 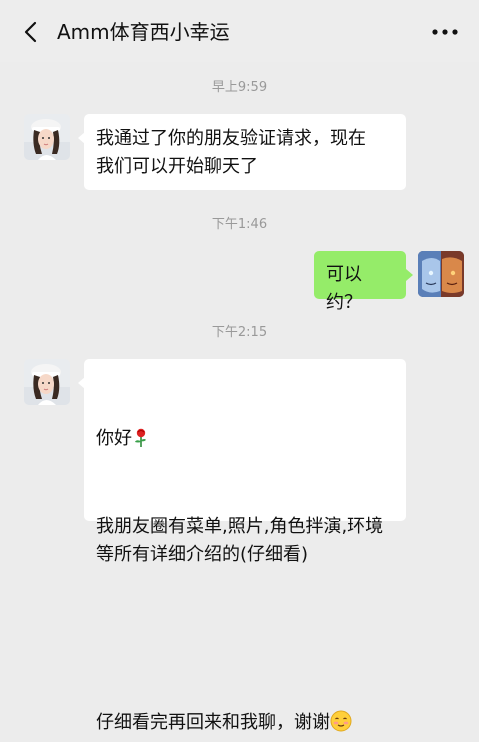 What do you see at coordinates (213, 722) in the screenshot?
I see `message-text: 仔细看完再回来和我聊，谢谢` at bounding box center [213, 722].